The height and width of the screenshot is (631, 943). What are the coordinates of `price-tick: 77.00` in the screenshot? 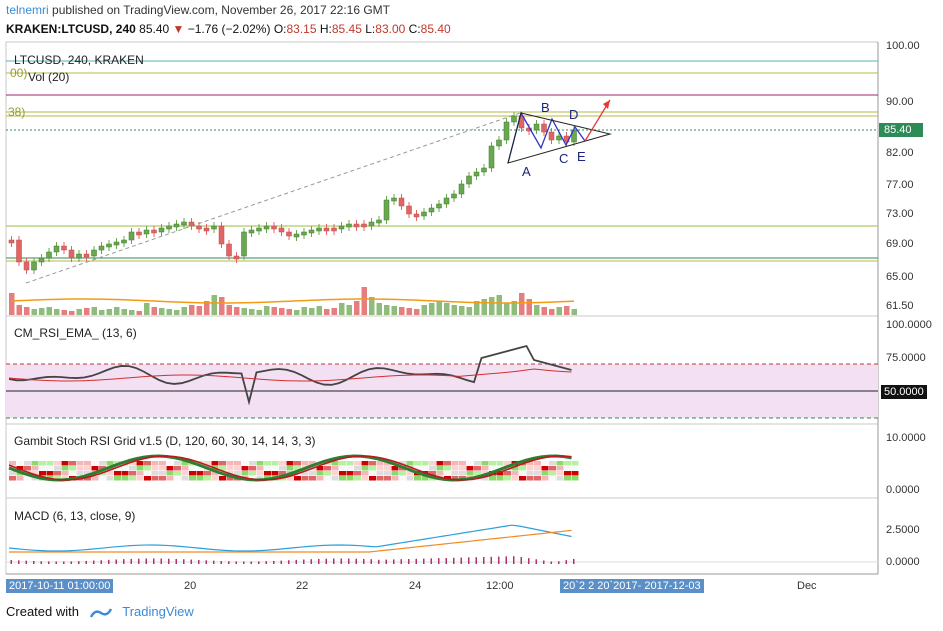 It's located at (900, 185).